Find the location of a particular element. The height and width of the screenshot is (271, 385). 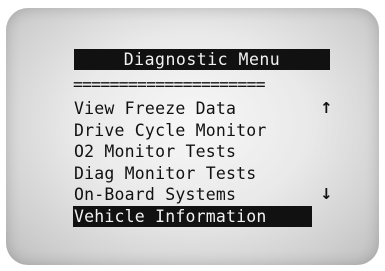

menu-item-on-board-systems: On-Board Systems ↓ is located at coordinates (205, 195).